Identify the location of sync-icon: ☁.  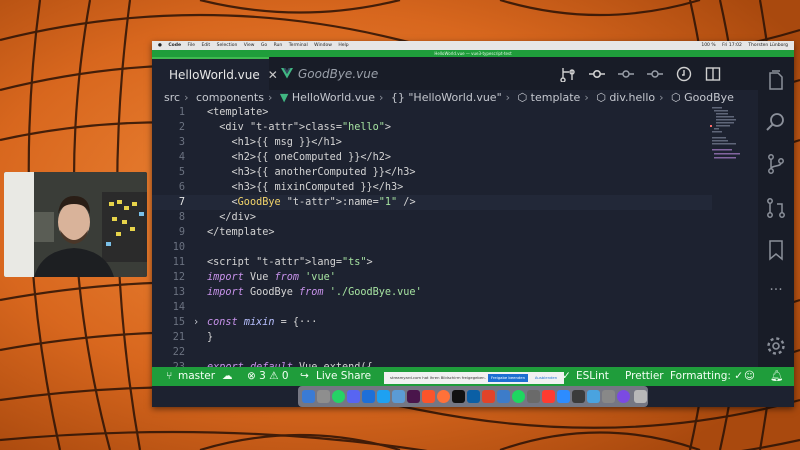
(227, 376).